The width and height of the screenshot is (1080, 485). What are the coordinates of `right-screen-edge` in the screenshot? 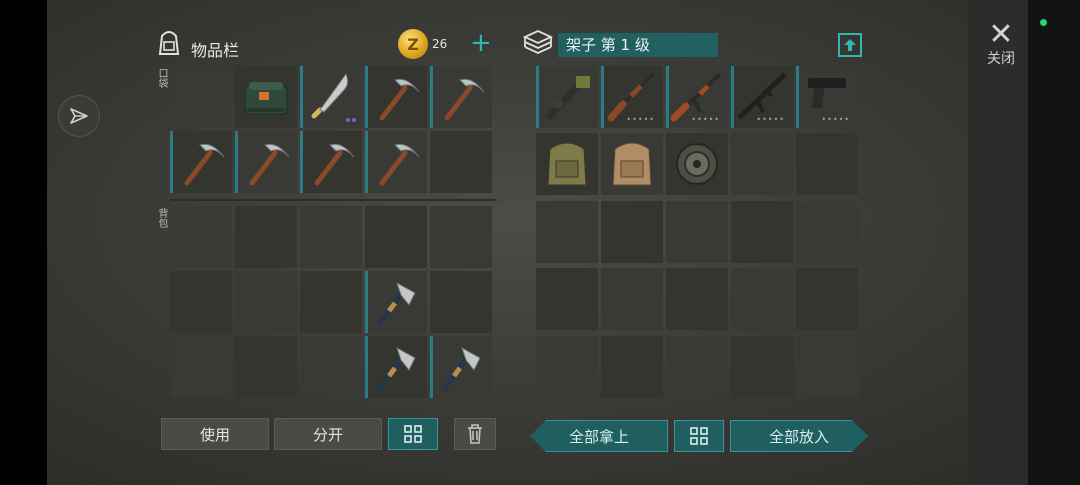 It's located at (1054, 242).